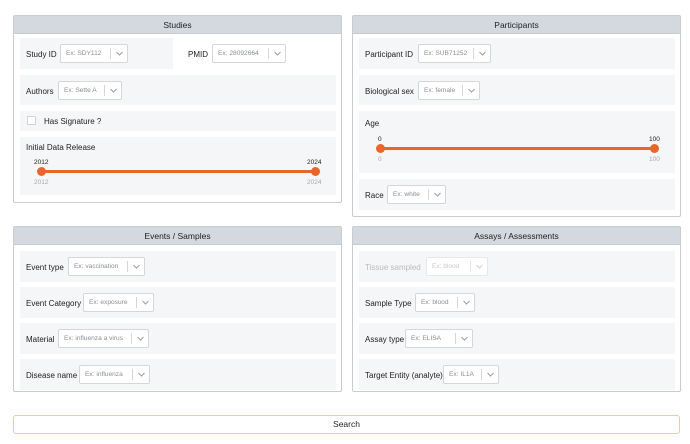 This screenshot has height=444, width=690. Describe the element at coordinates (346, 424) in the screenshot. I see `search-button: Search` at that location.